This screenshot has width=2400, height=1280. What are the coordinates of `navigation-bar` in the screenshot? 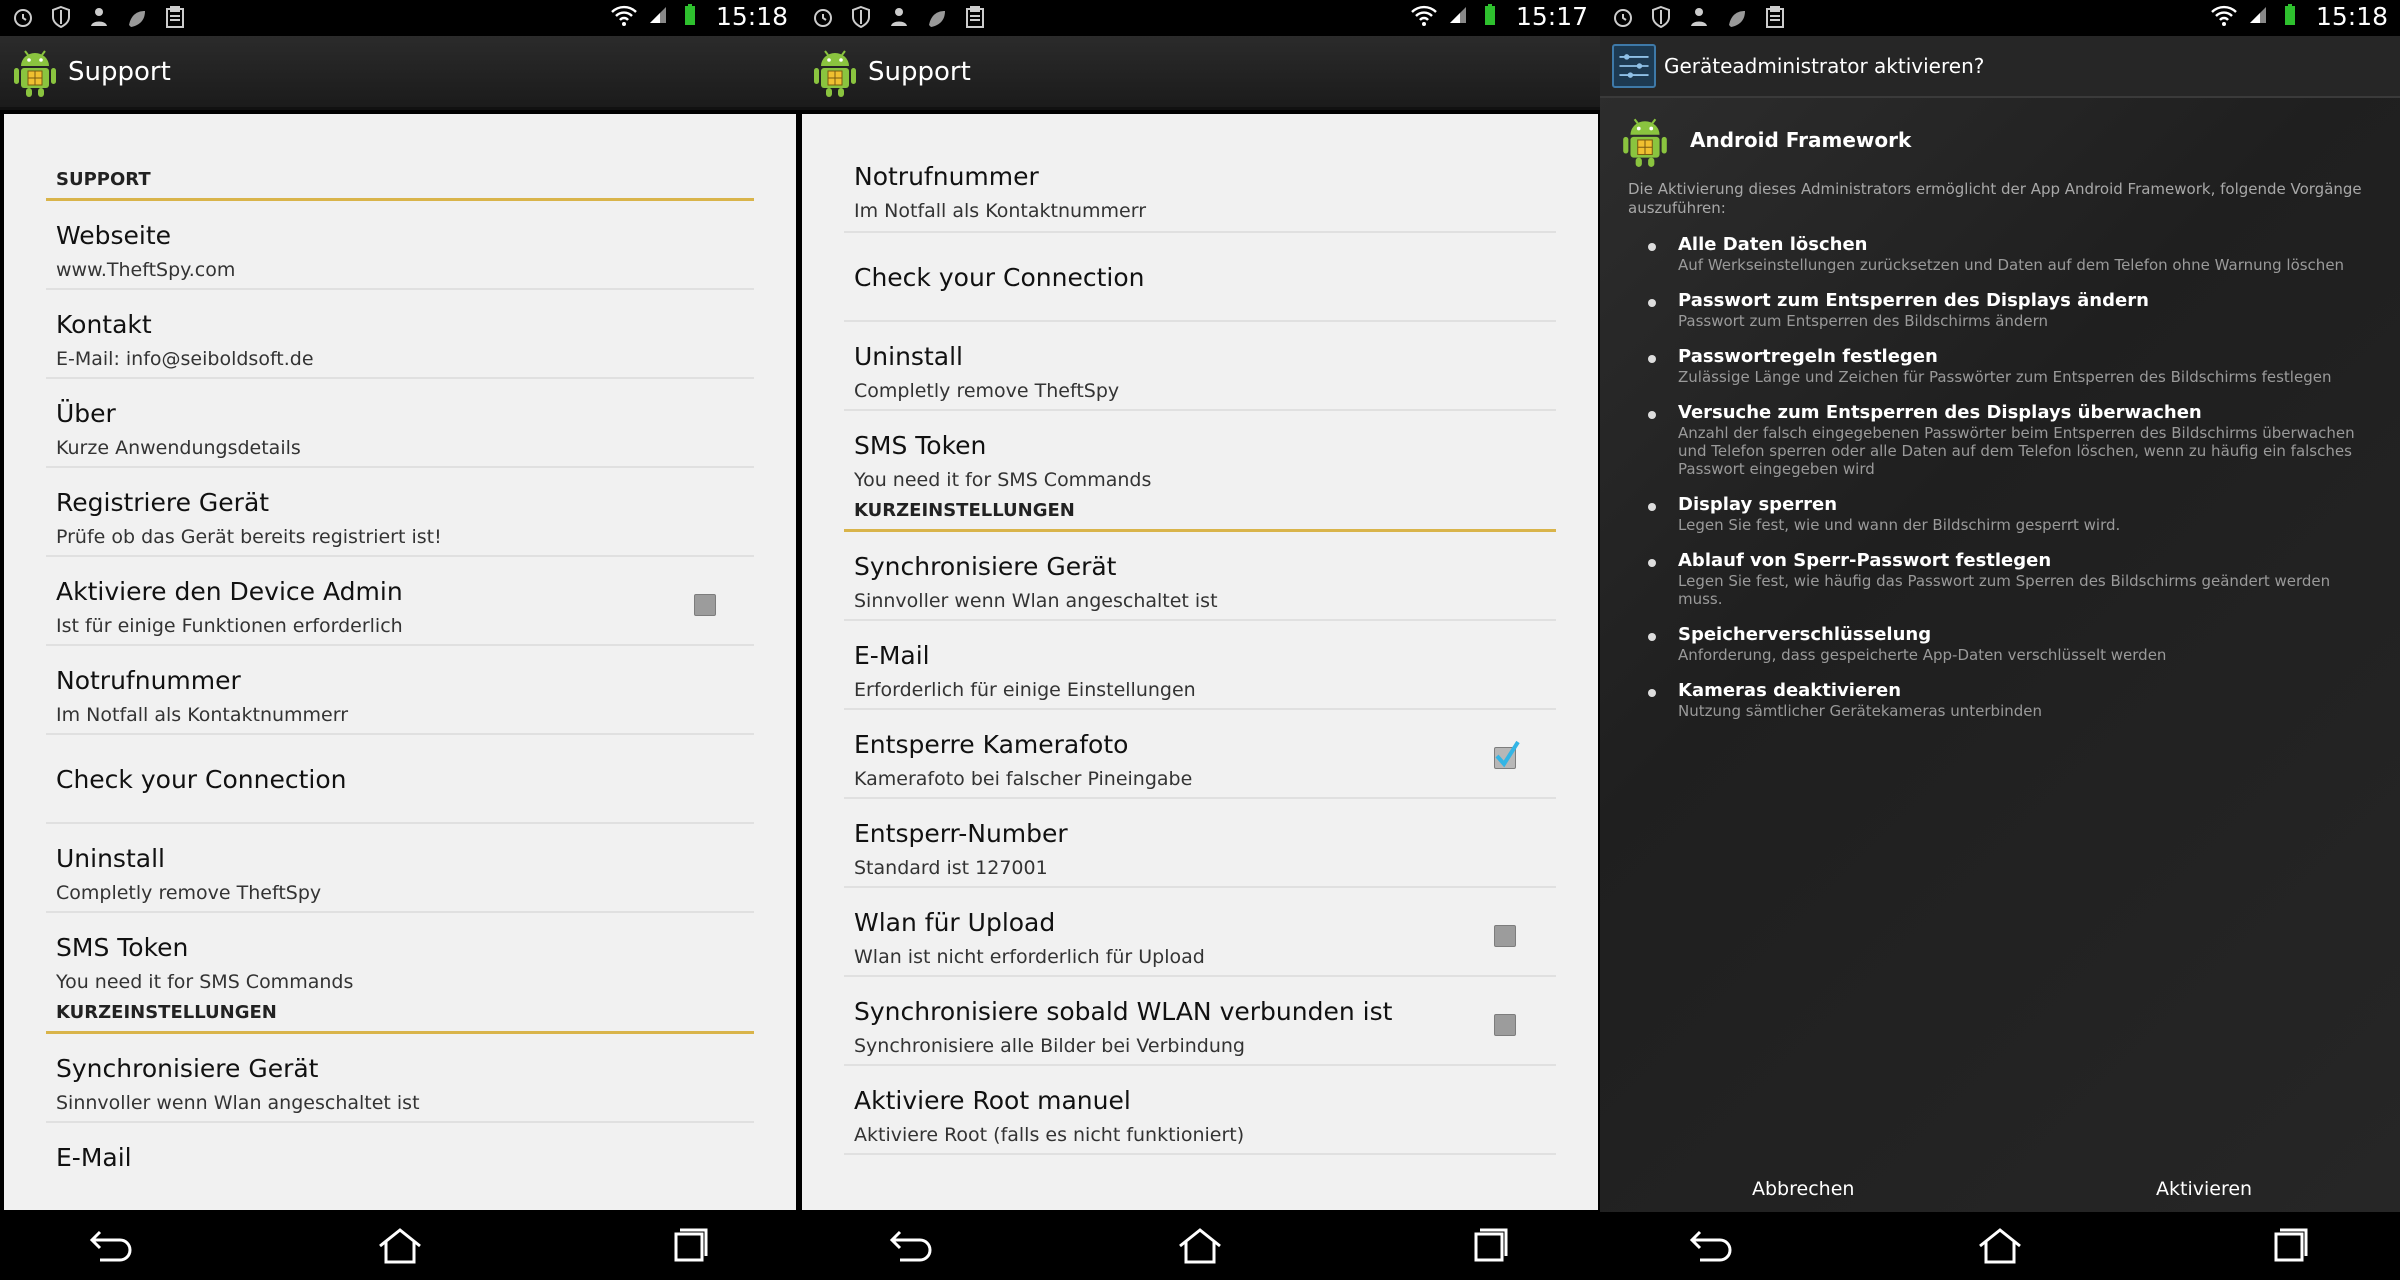 It's located at (2000, 1246).